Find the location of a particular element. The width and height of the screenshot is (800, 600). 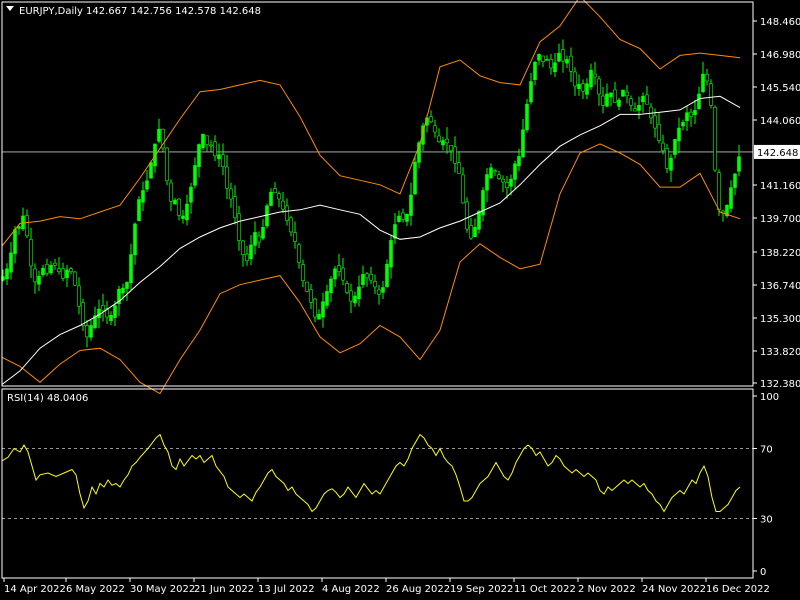

price-tick-label: 144.060 is located at coordinates (780, 121).